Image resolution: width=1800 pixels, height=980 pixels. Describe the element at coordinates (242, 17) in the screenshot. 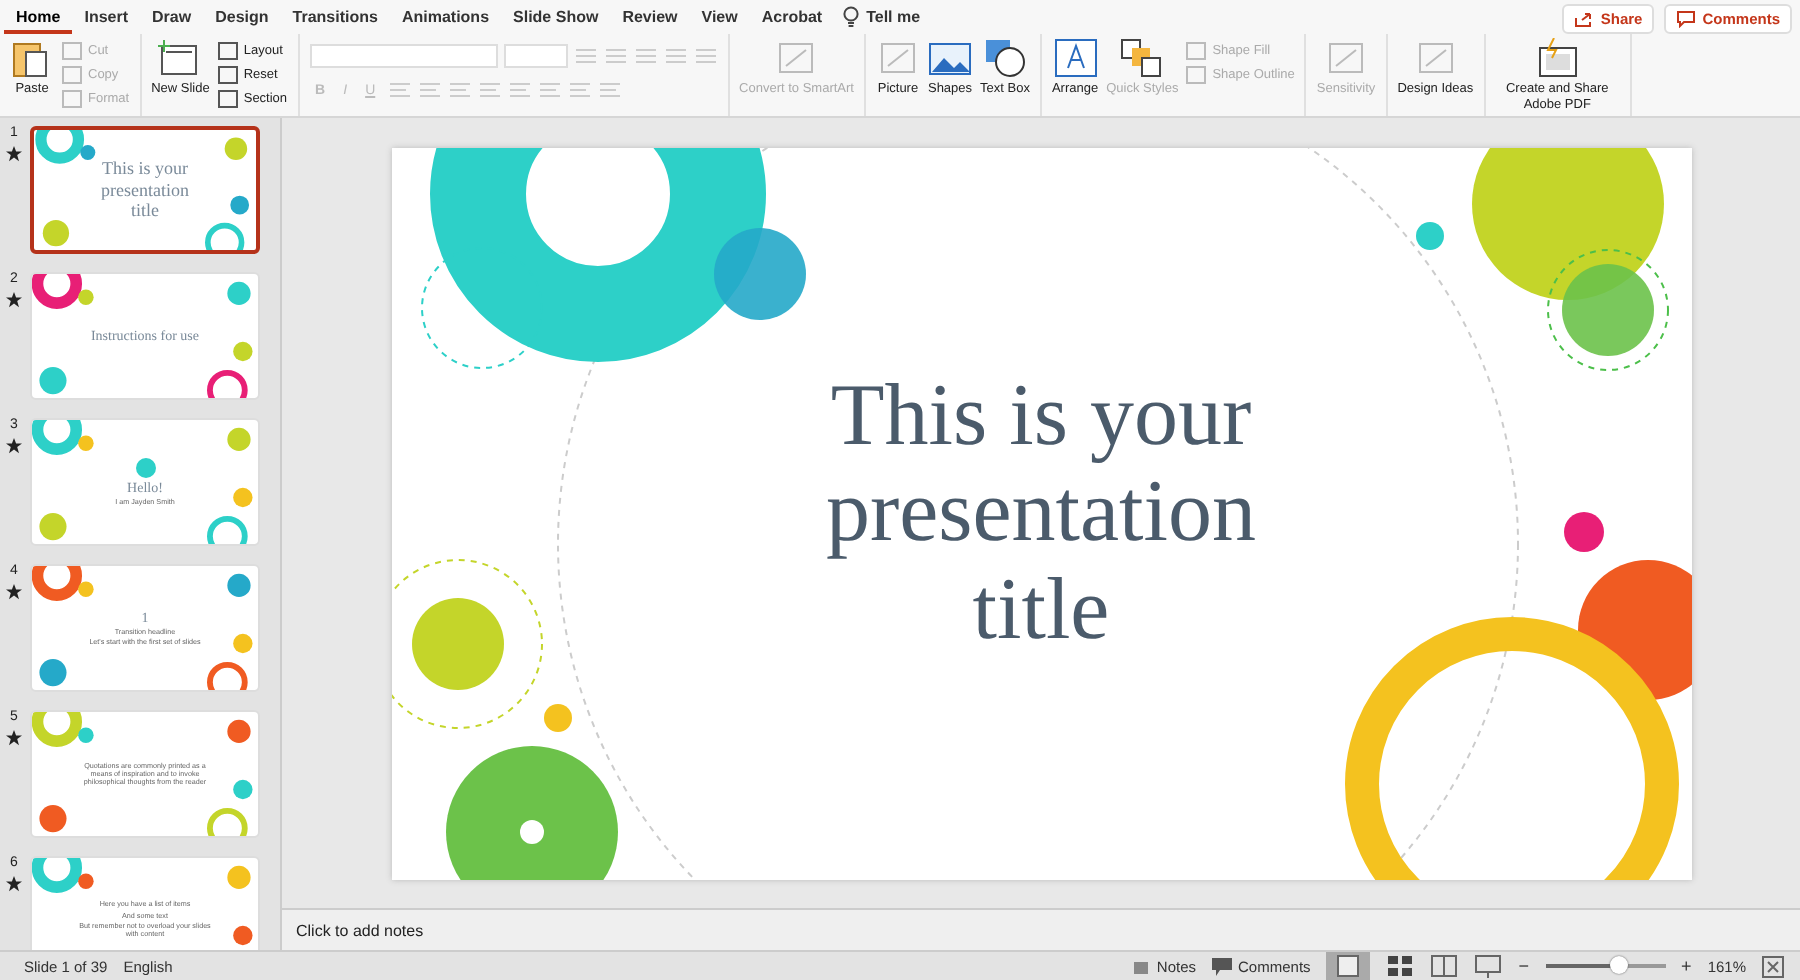

I see `ribbon-tab: Design` at that location.